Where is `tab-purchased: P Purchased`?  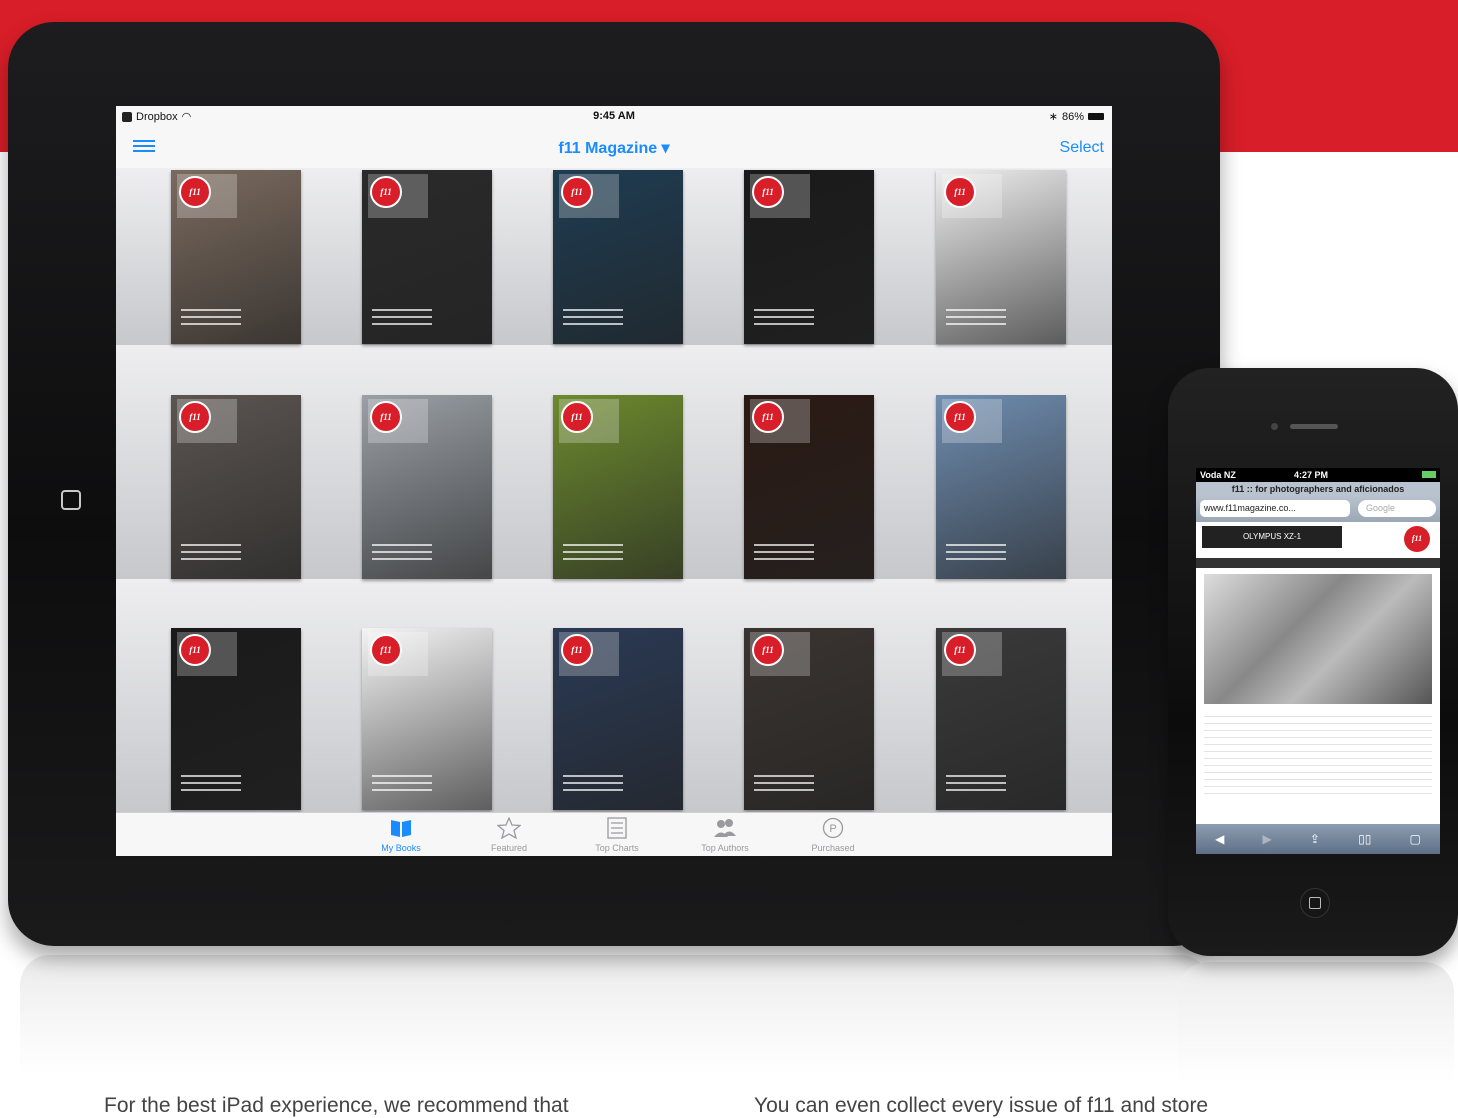 tab-purchased: P Purchased is located at coordinates (833, 835).